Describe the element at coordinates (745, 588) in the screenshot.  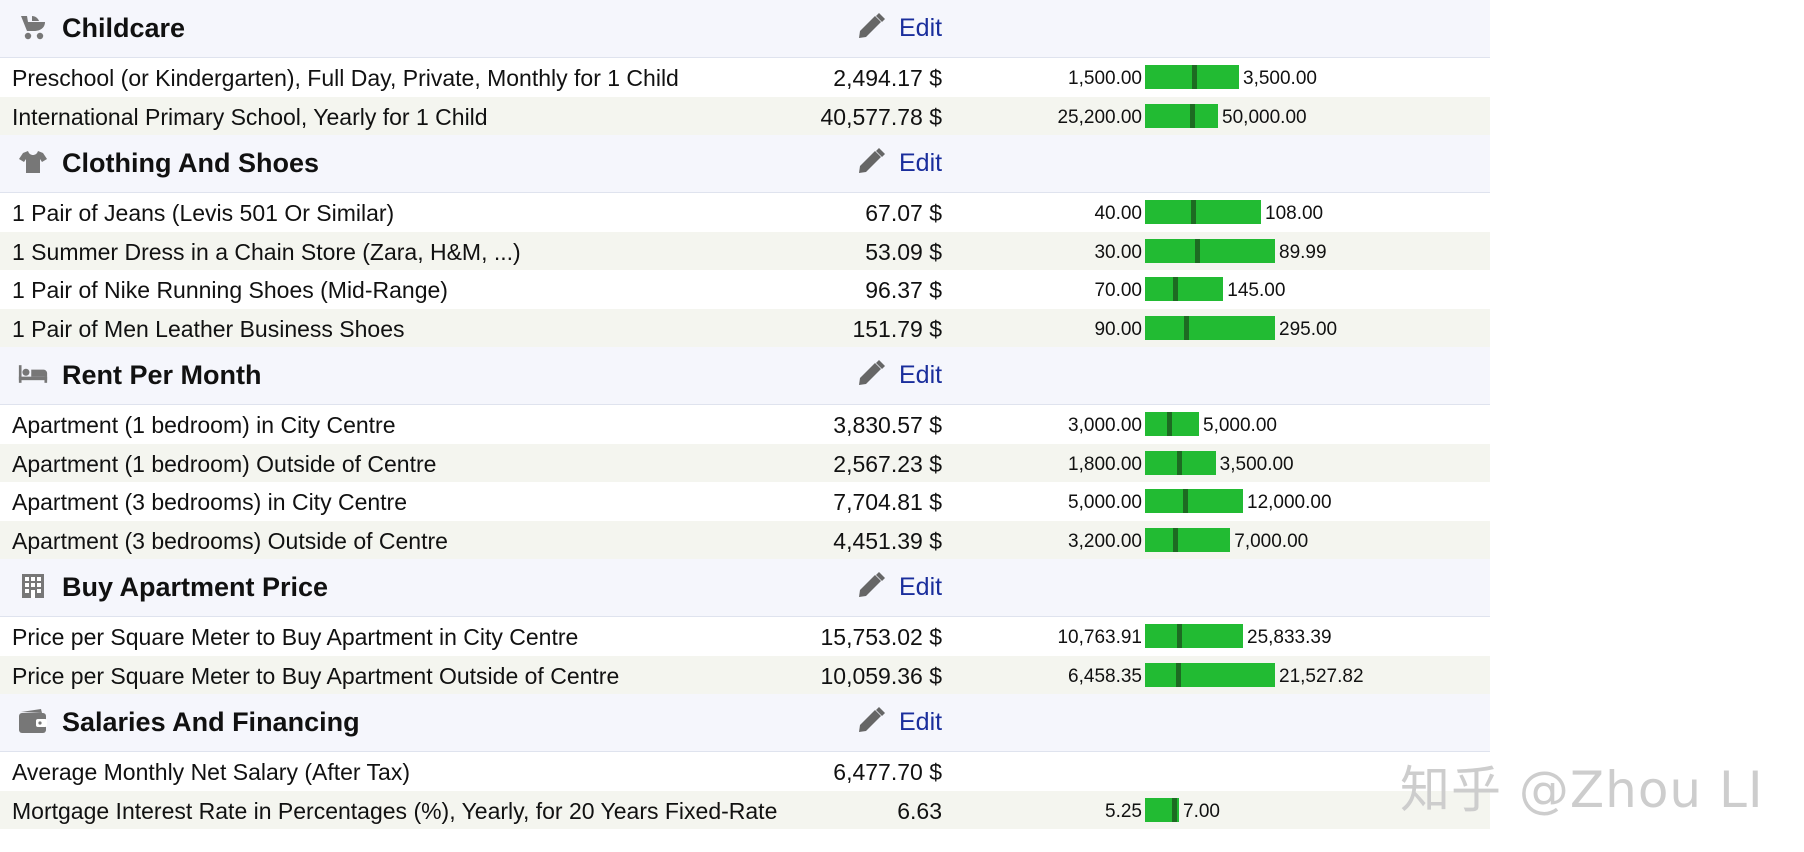
I see `category-header-buy: Buy Apartment Price Edit` at that location.